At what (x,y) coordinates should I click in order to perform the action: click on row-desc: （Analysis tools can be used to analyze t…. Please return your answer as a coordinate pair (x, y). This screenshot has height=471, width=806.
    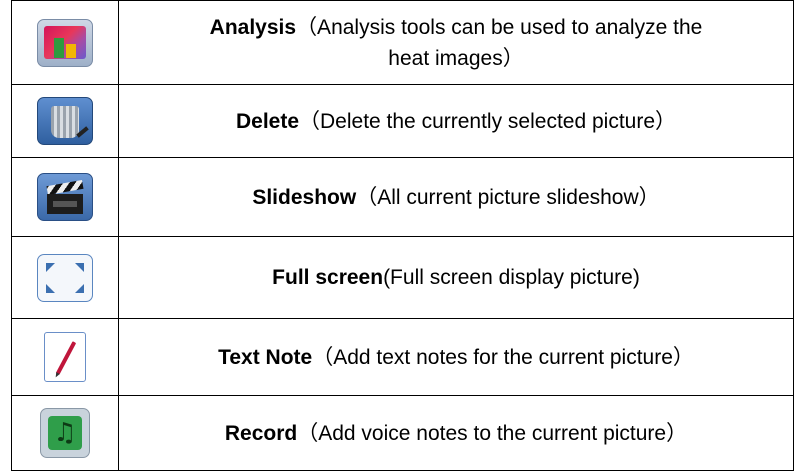
    Looking at the image, I should click on (499, 27).